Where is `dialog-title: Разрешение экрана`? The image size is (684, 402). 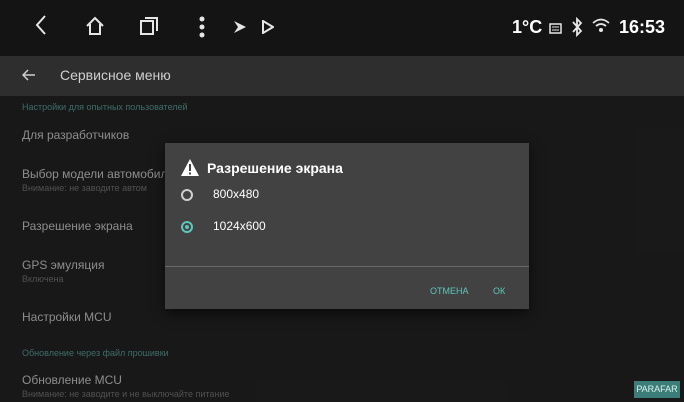 dialog-title: Разрешение экрана is located at coordinates (275, 168).